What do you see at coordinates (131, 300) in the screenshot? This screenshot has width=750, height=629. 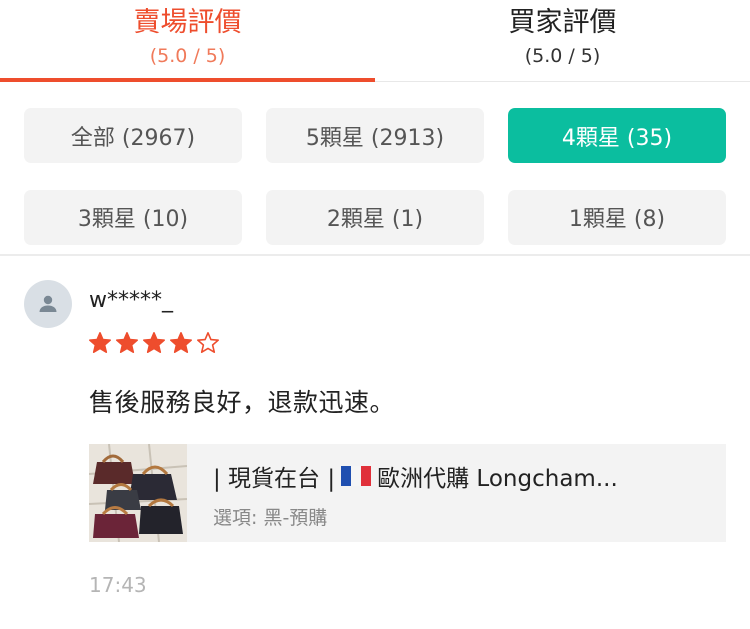 I see `reviewer-username: w*****_` at bounding box center [131, 300].